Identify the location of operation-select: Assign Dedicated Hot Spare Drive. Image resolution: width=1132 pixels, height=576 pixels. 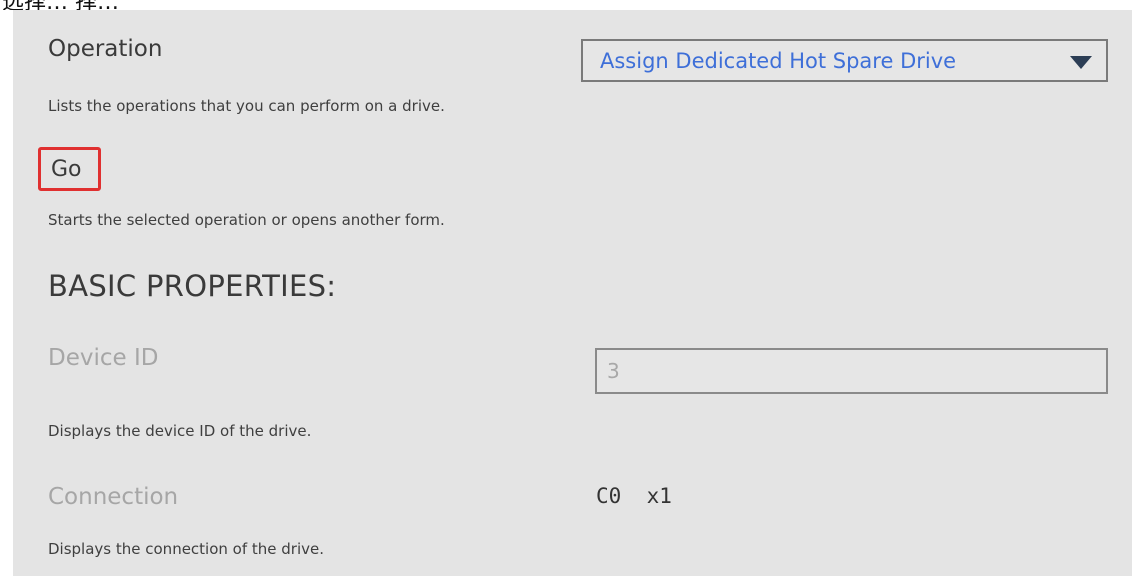
(844, 60).